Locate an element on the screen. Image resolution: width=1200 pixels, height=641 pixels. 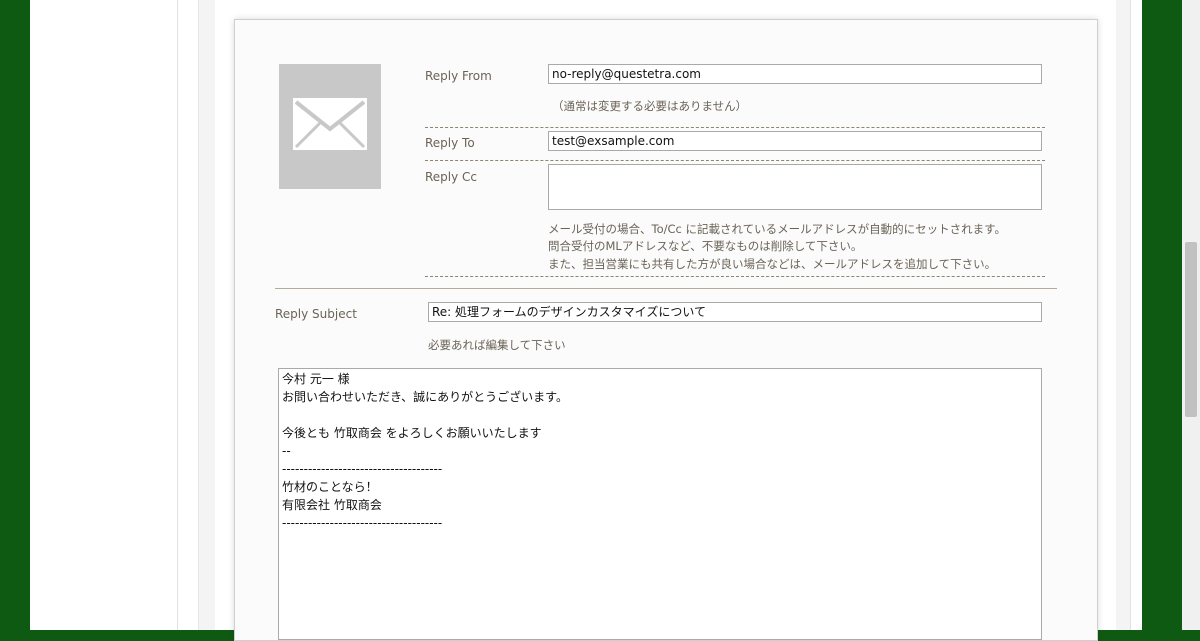
body-line: 有限会社 竹取商会 is located at coordinates (332, 505).